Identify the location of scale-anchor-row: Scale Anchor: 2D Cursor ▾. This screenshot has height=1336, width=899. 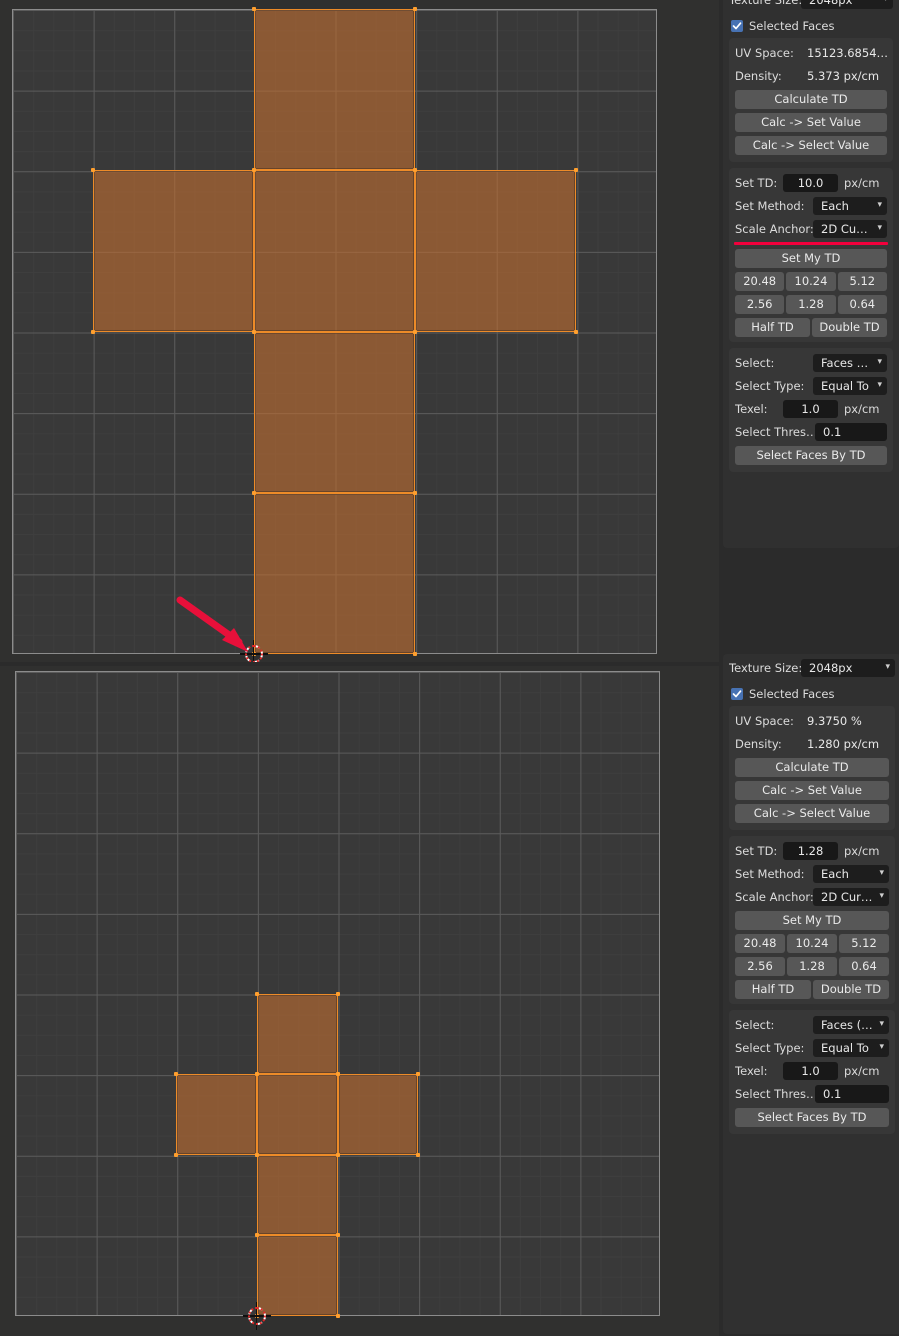
(812, 897).